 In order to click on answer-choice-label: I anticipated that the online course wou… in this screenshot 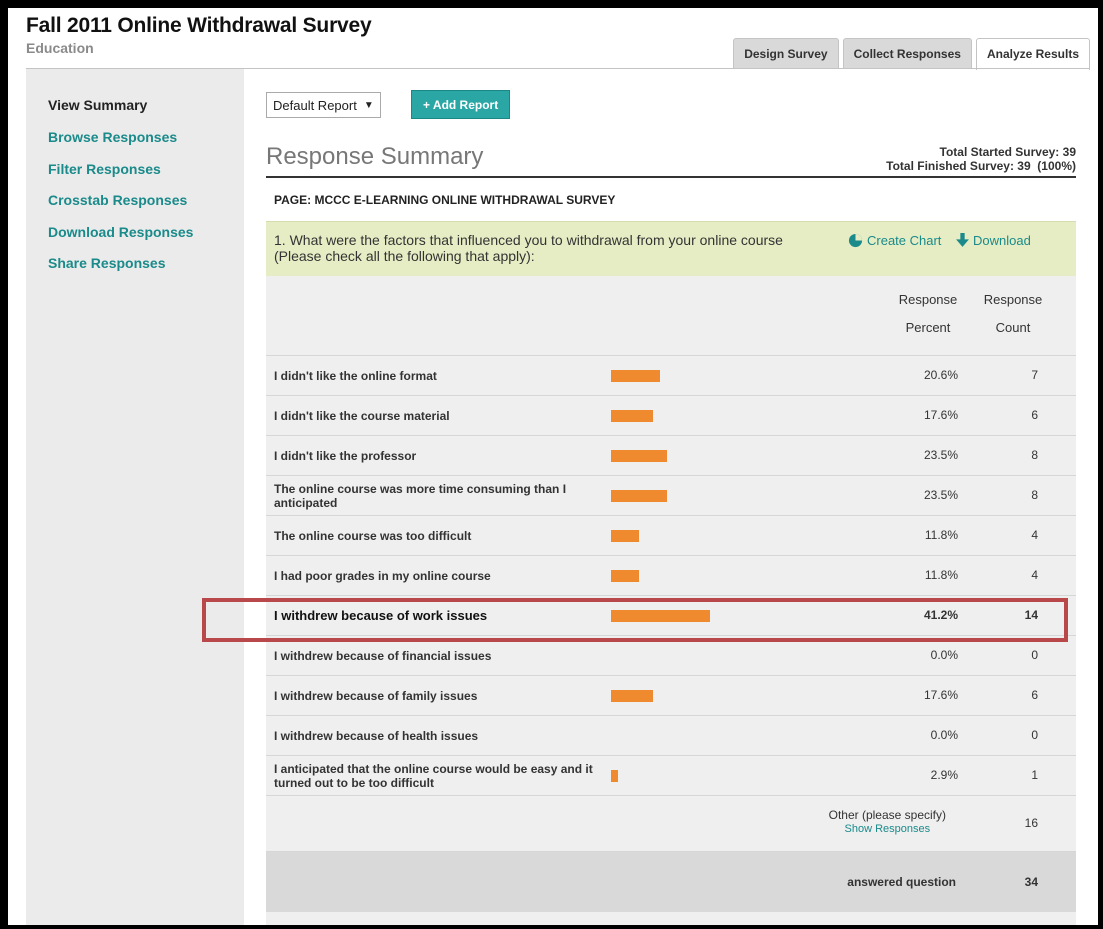, I will do `click(433, 775)`.